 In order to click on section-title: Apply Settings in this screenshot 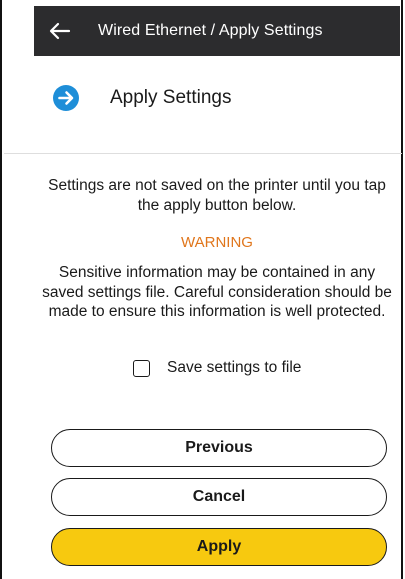, I will do `click(171, 97)`.